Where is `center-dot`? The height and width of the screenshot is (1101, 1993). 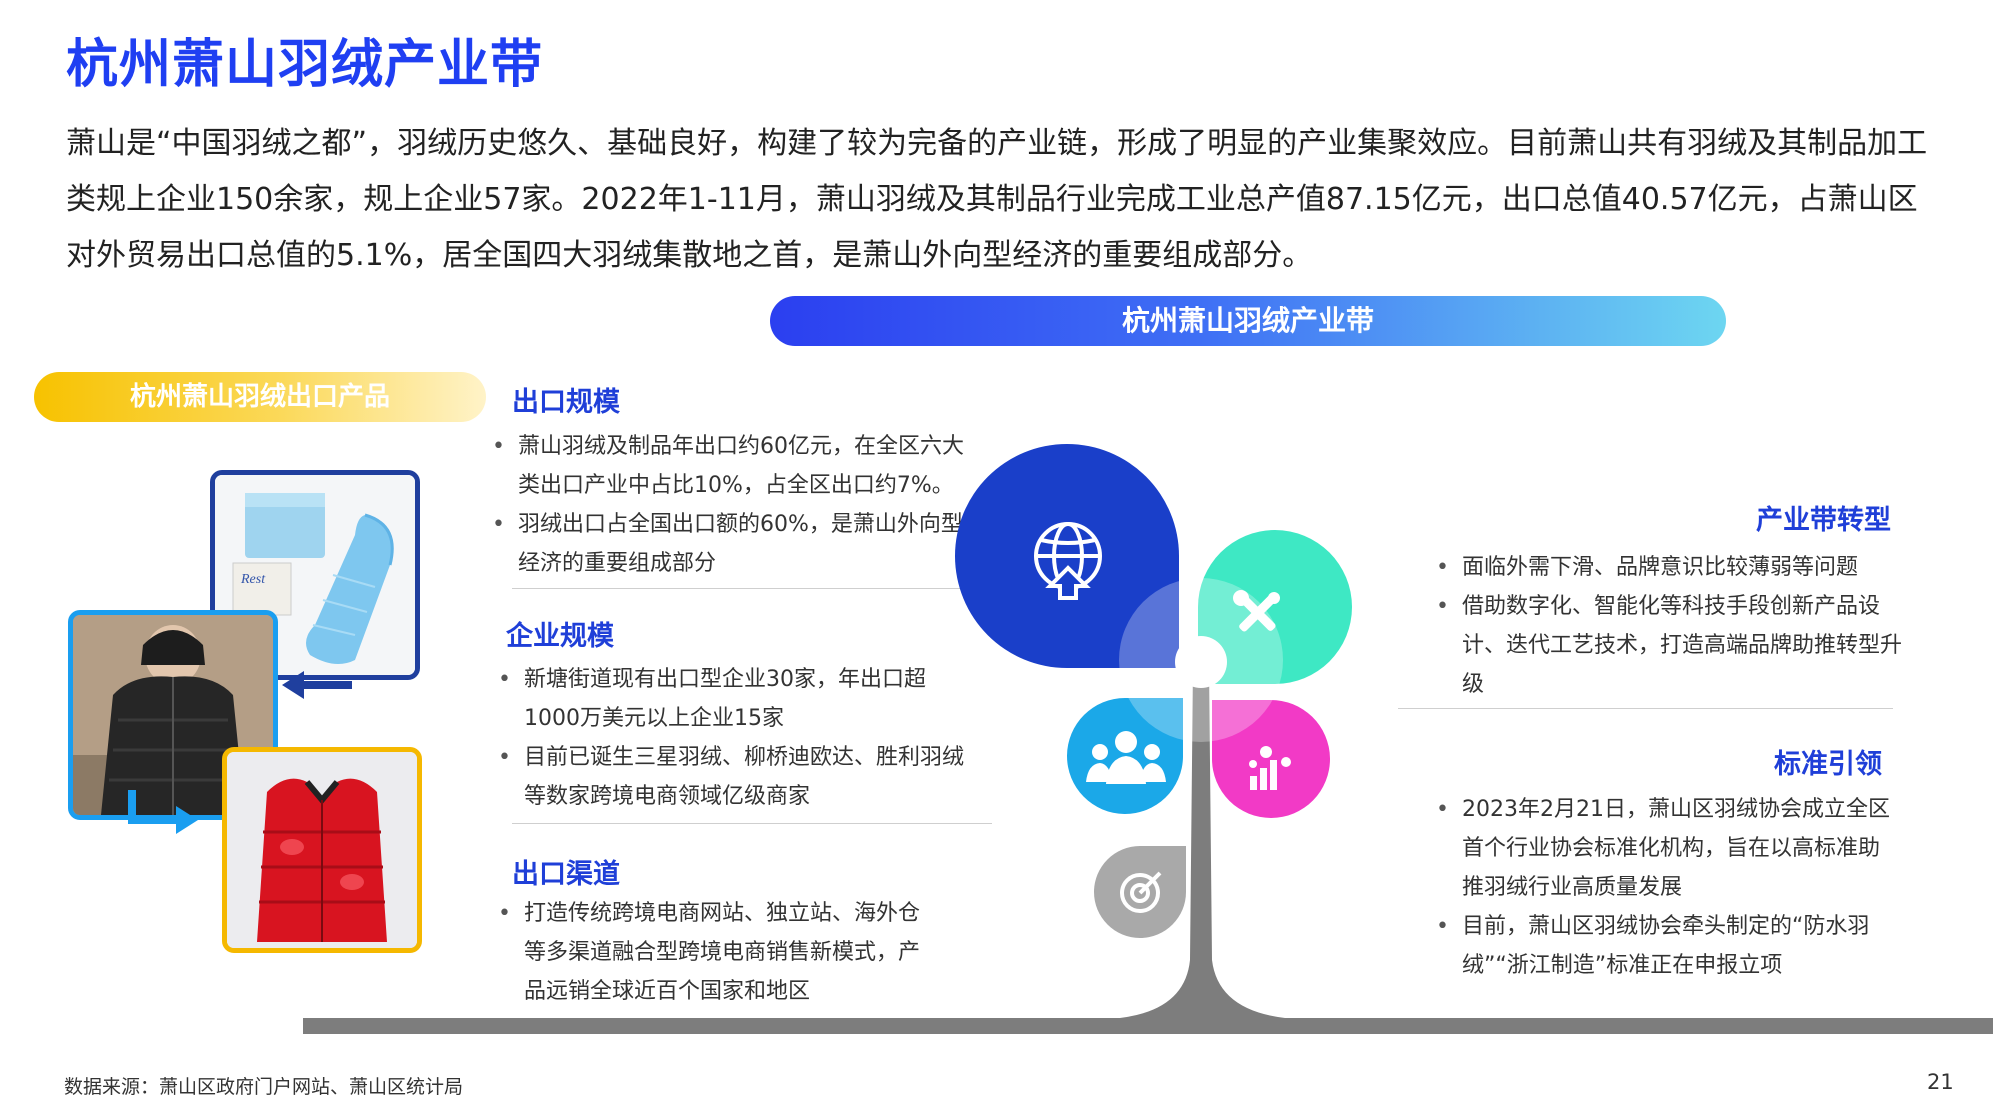
center-dot is located at coordinates (1201, 662).